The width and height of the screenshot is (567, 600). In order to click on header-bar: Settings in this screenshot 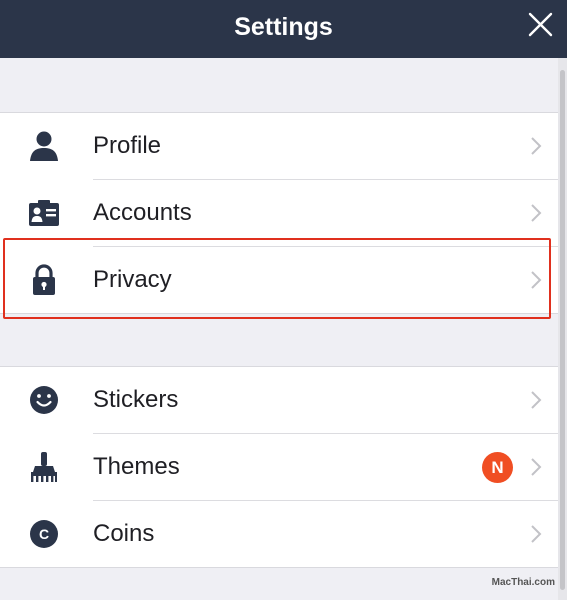, I will do `click(283, 29)`.